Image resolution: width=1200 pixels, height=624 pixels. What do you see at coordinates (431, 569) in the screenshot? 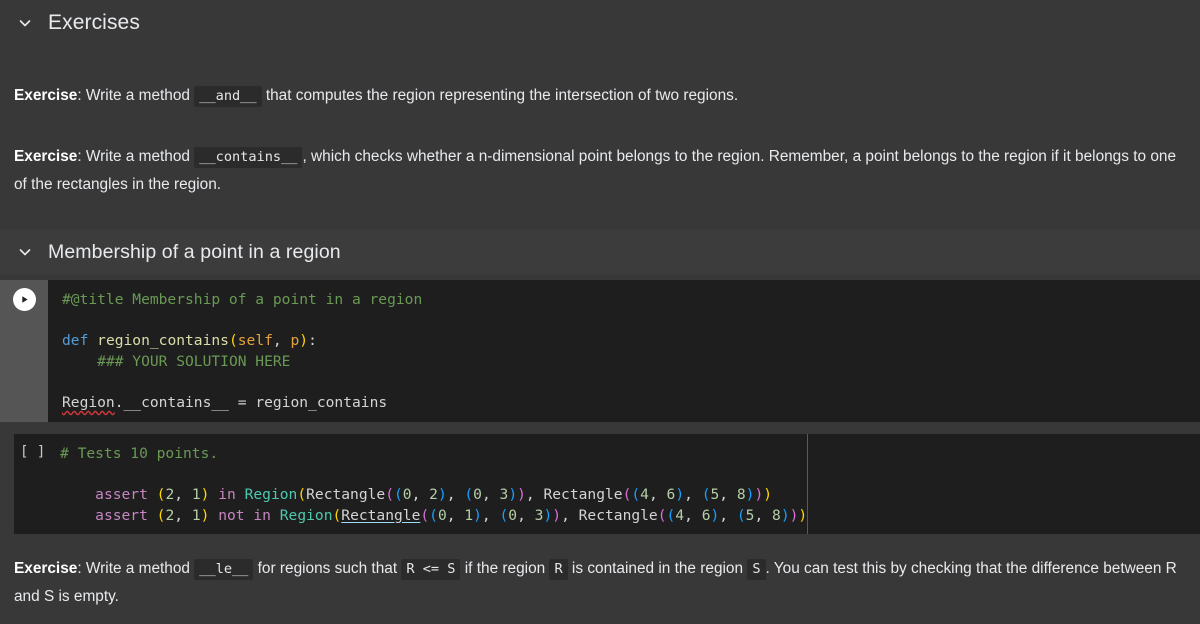
I see `inline-code-r-le-s: R <= S` at bounding box center [431, 569].